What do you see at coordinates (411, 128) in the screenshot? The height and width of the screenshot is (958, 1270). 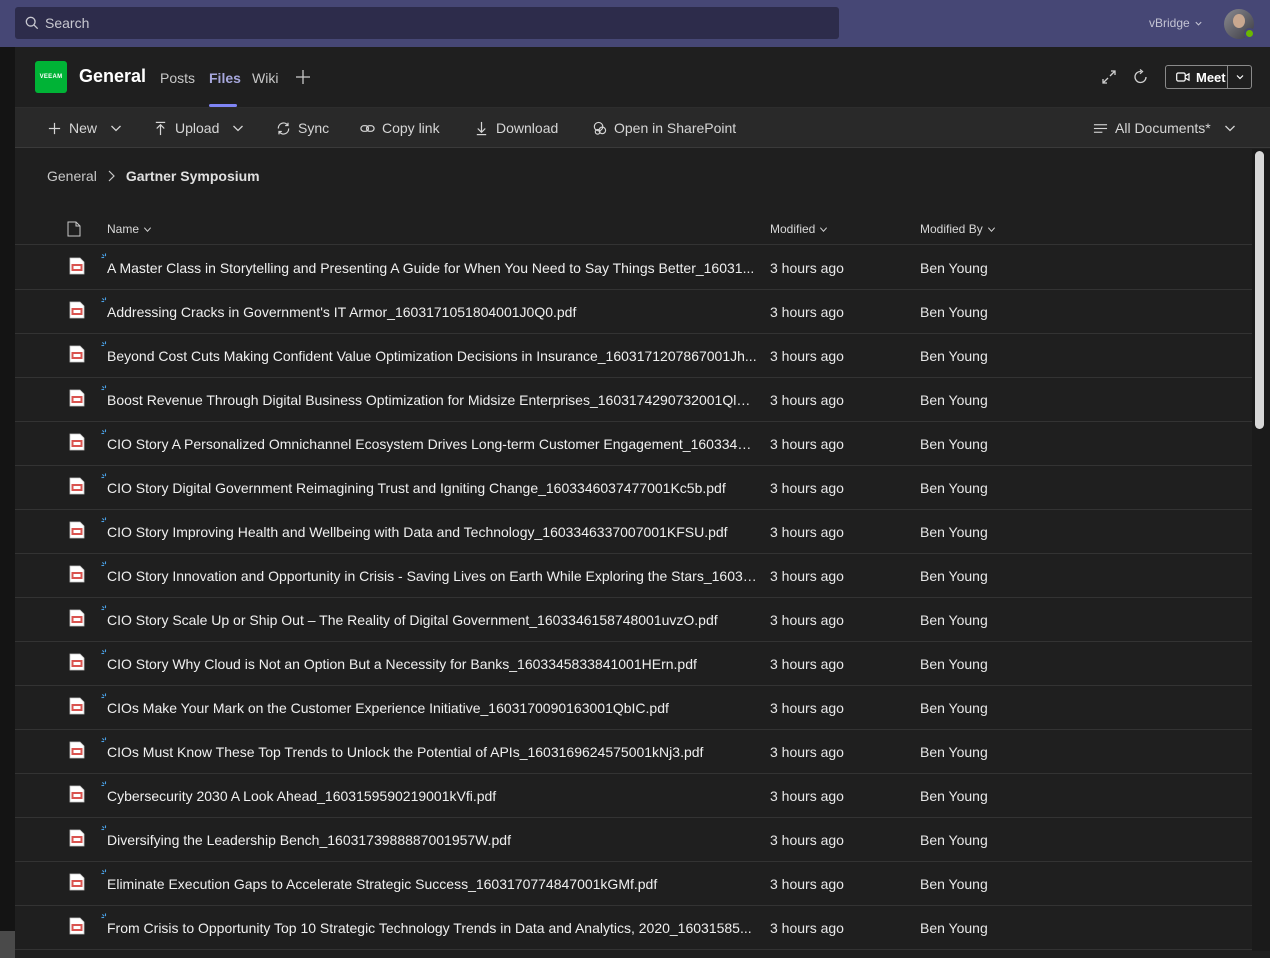 I see `copy-link-label: Copy link` at bounding box center [411, 128].